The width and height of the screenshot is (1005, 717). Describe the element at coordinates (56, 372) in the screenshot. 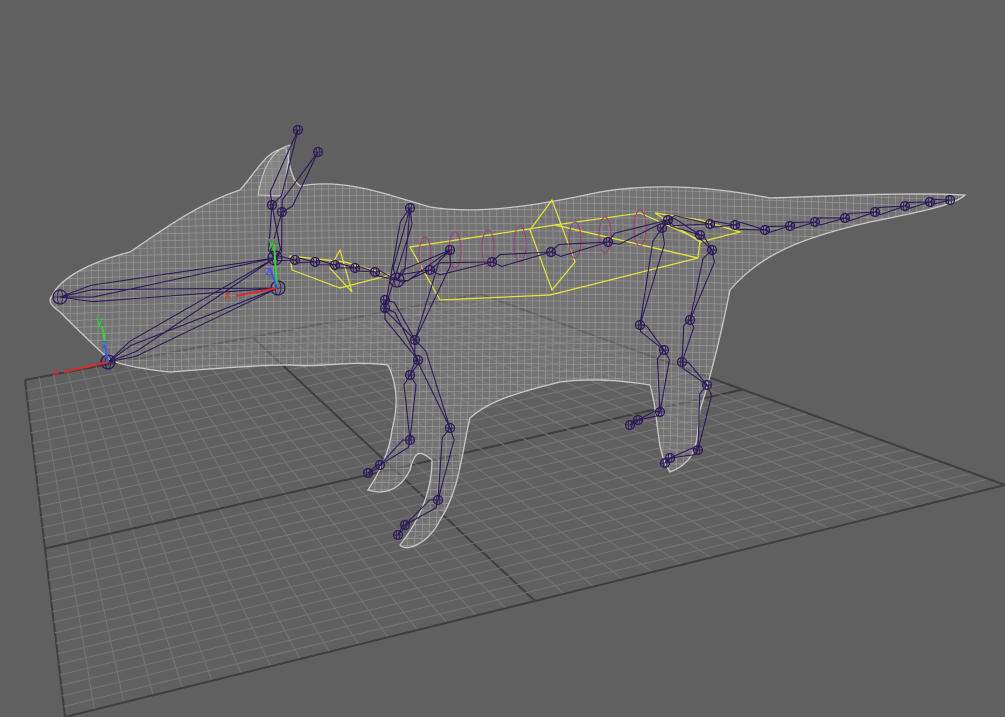

I see `jaw-x-axis-label: x` at that location.